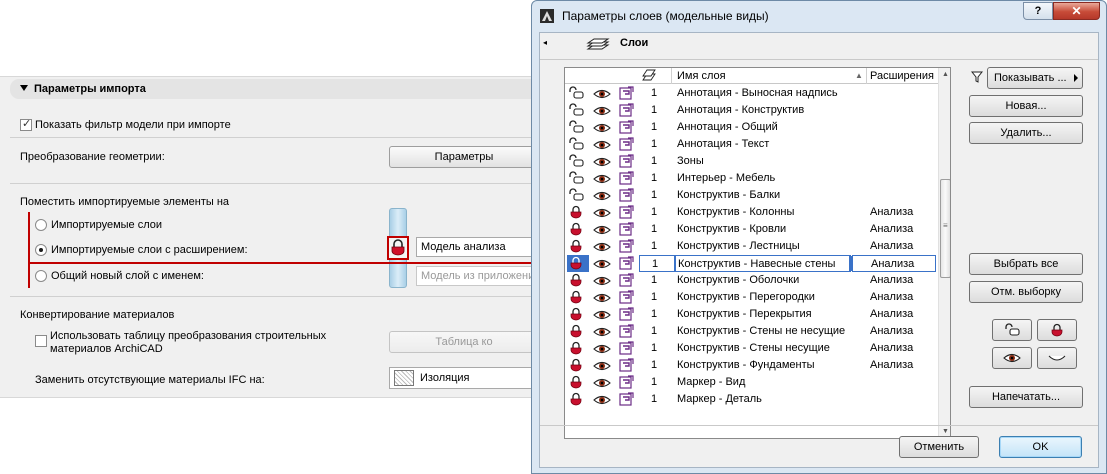  What do you see at coordinates (763, 161) in the screenshot?
I see `layer-name: Зоны` at bounding box center [763, 161].